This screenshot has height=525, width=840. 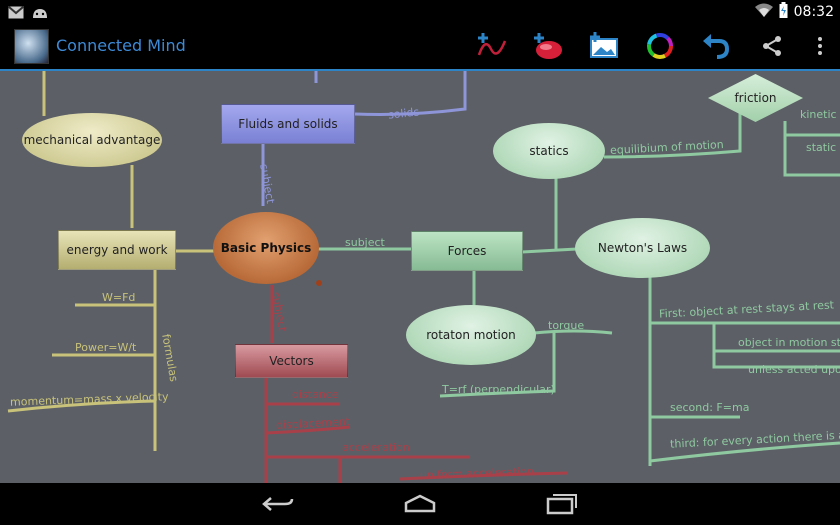 What do you see at coordinates (548, 46) in the screenshot?
I see `add-node-icon` at bounding box center [548, 46].